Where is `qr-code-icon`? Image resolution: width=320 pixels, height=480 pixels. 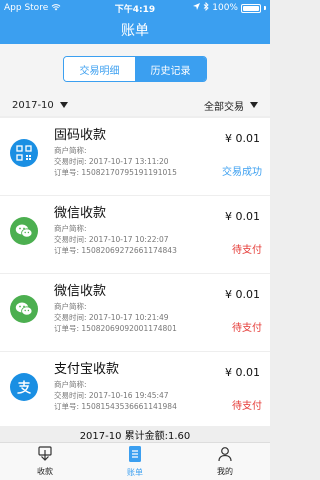 qr-code-icon is located at coordinates (24, 153).